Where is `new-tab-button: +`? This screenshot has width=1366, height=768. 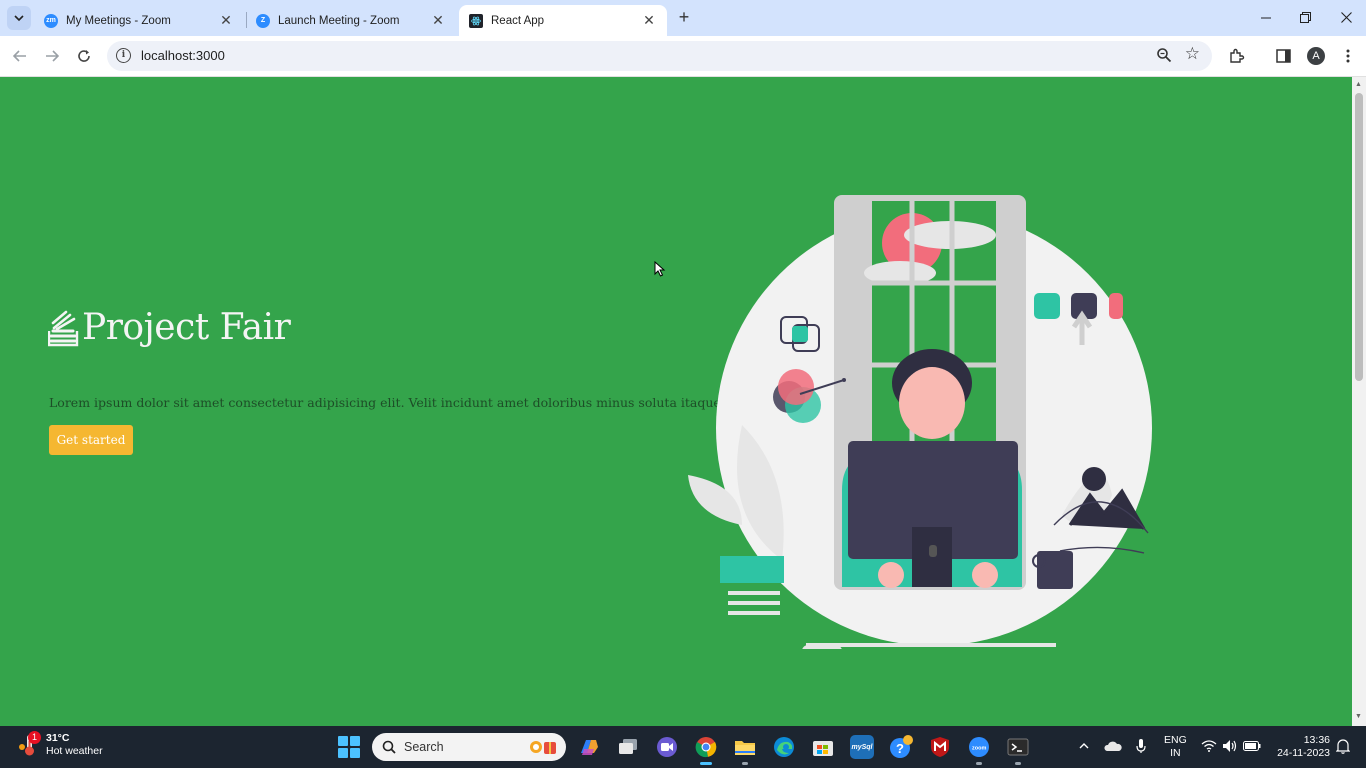 new-tab-button: + is located at coordinates (684, 17).